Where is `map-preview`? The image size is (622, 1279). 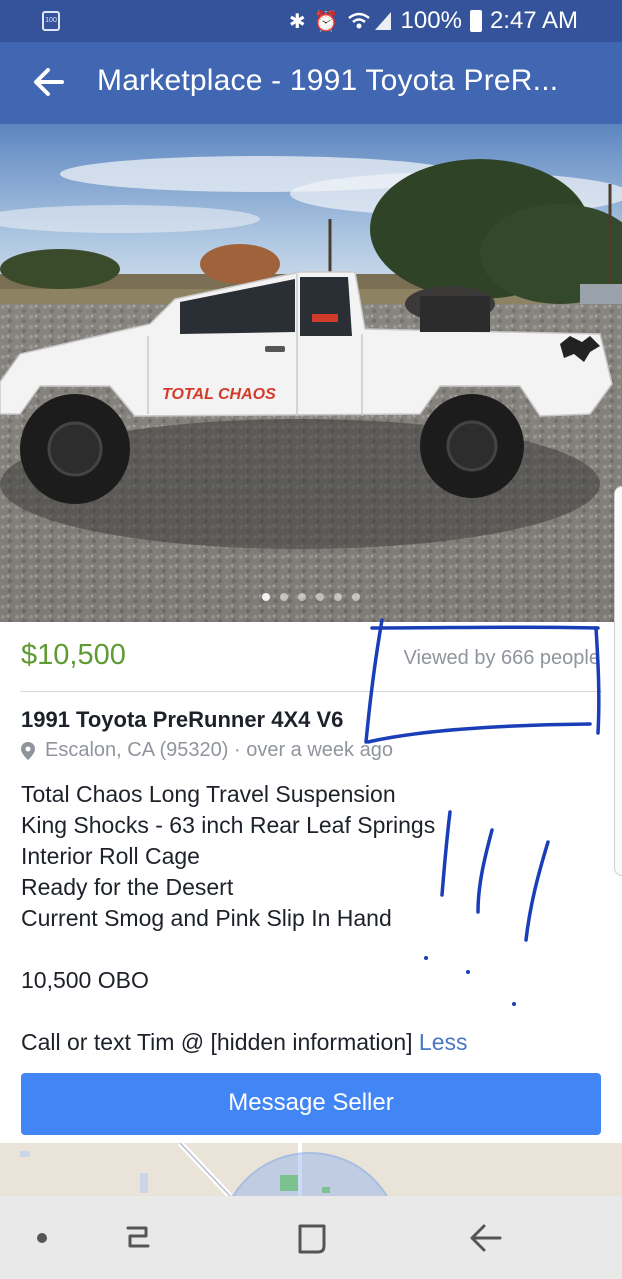
map-preview is located at coordinates (311, 1169).